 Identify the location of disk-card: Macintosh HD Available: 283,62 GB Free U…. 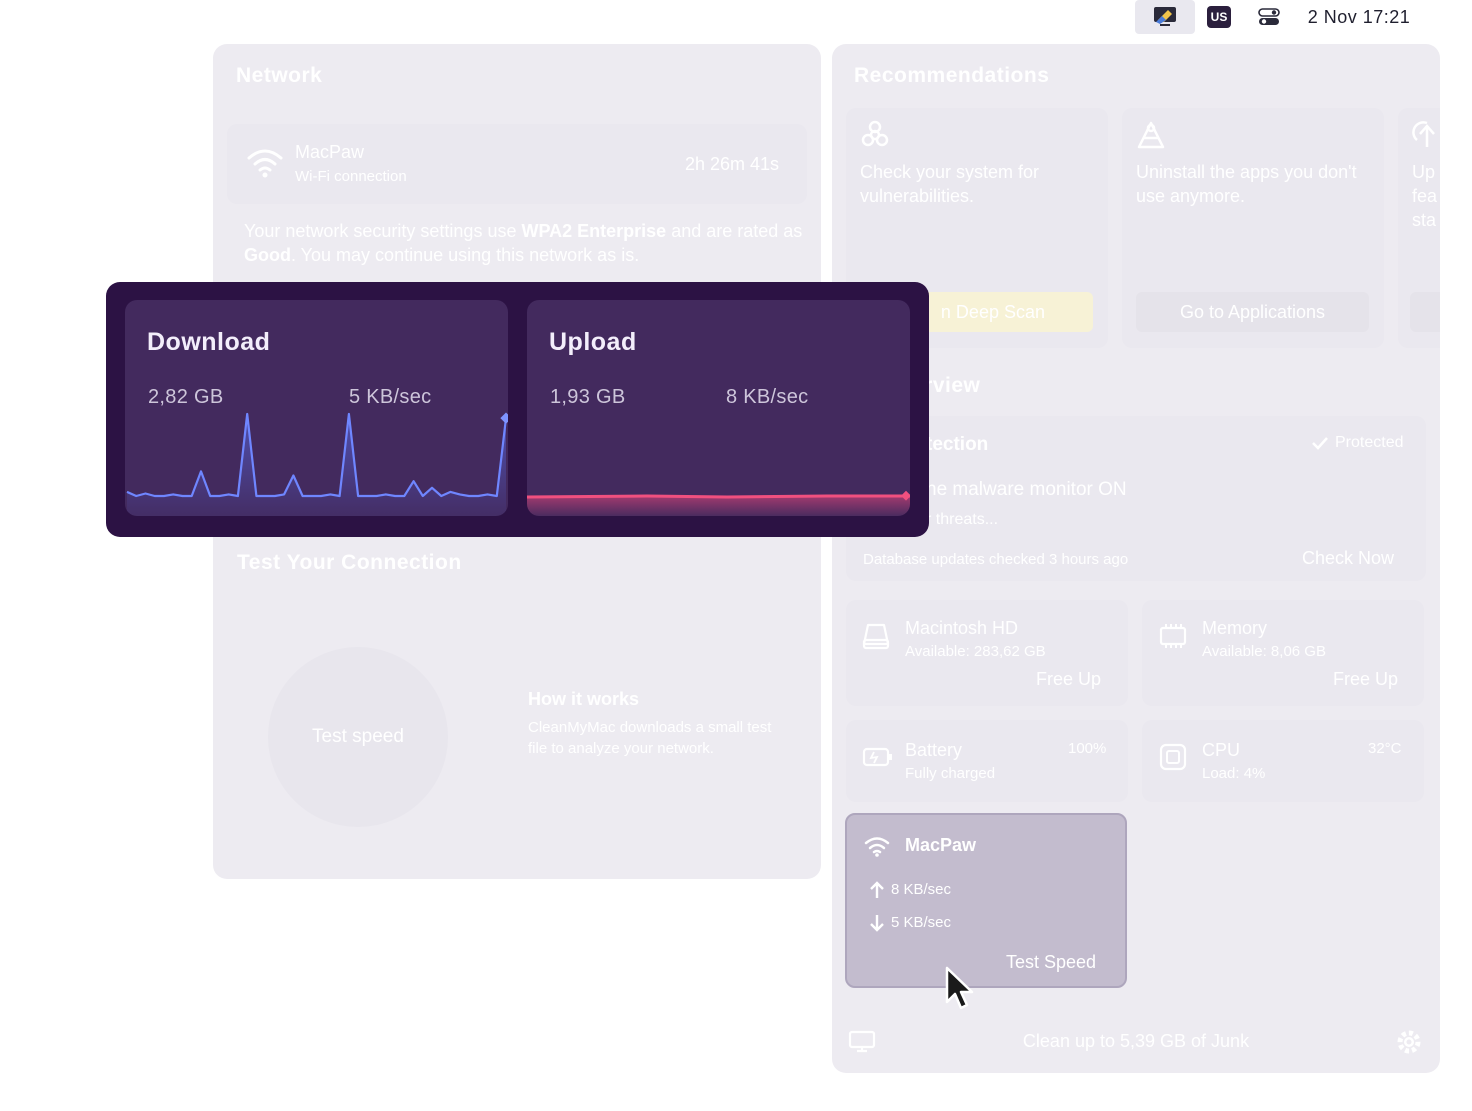
(987, 653).